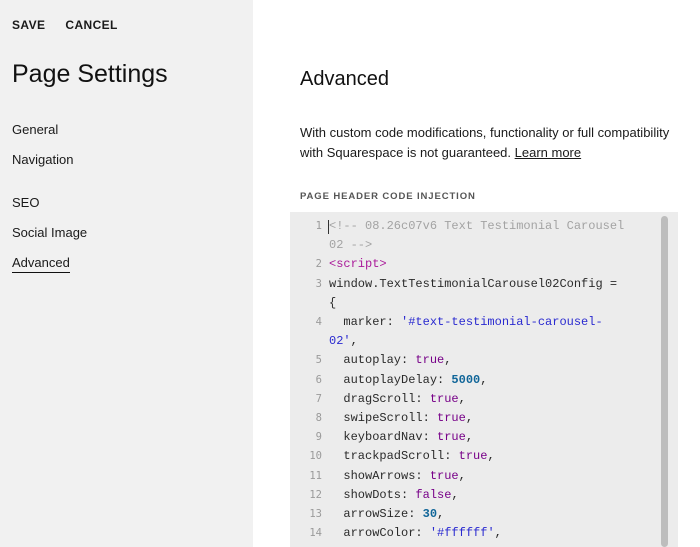 This screenshot has height=547, width=700. What do you see at coordinates (475, 303) in the screenshot?
I see `code-line: {` at bounding box center [475, 303].